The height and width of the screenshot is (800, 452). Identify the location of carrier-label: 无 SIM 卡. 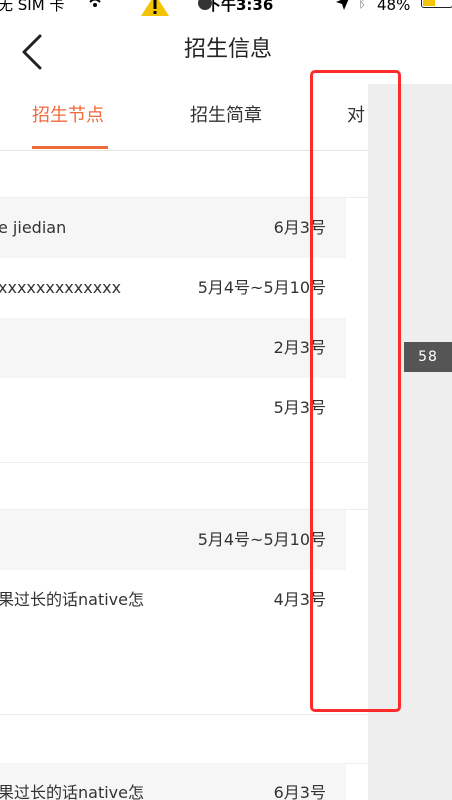
(32, 7).